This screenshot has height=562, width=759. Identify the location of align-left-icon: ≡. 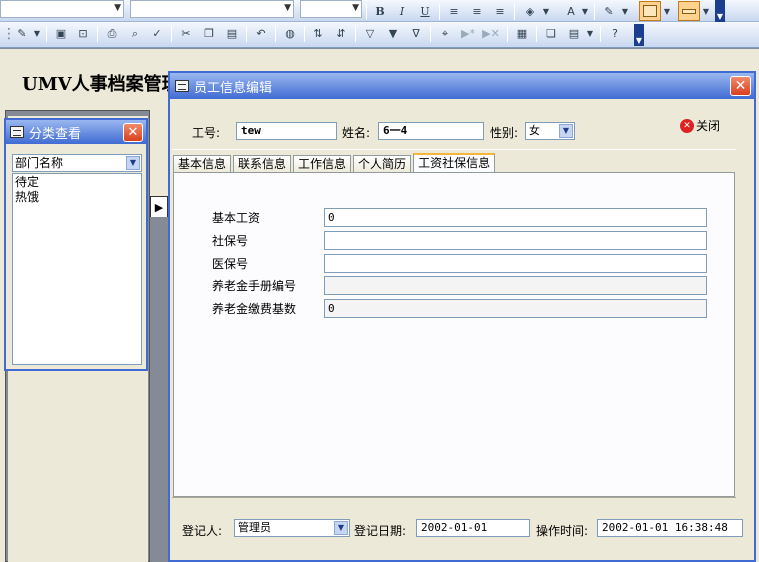
(454, 11).